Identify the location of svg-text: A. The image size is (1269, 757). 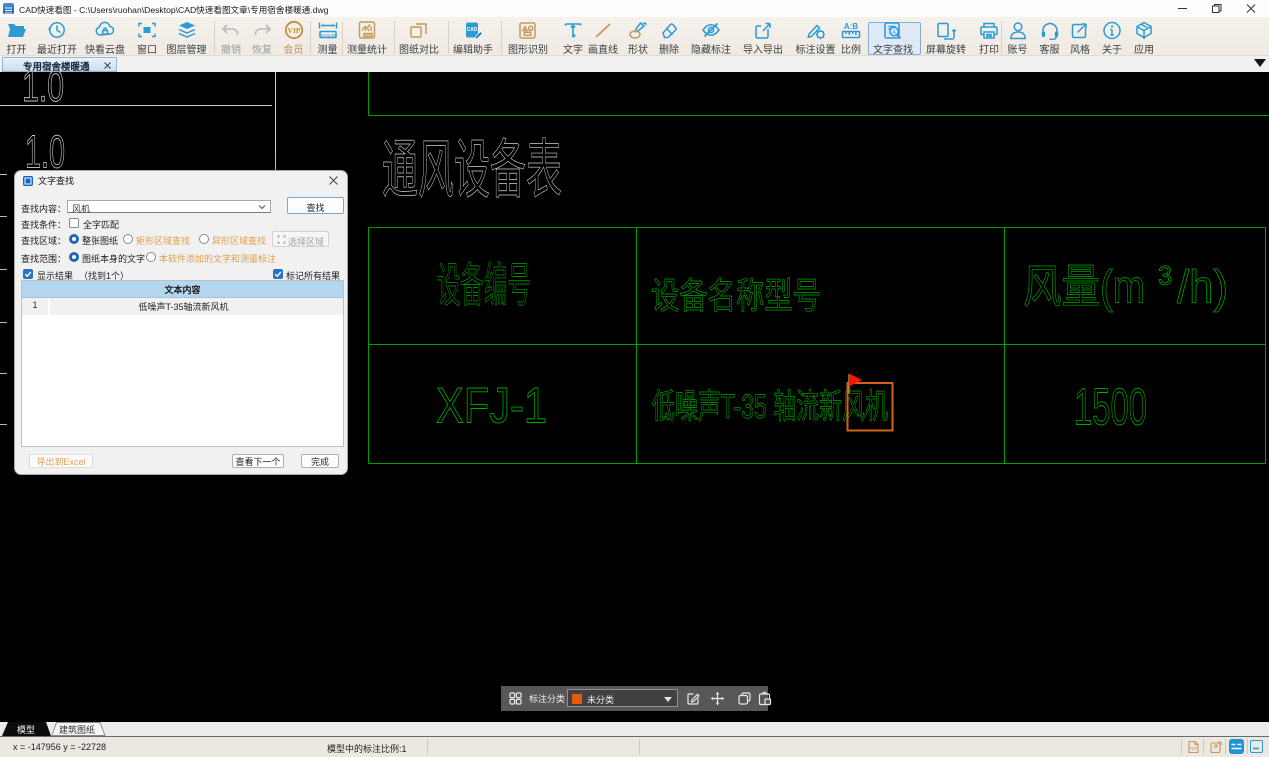
(894, 33).